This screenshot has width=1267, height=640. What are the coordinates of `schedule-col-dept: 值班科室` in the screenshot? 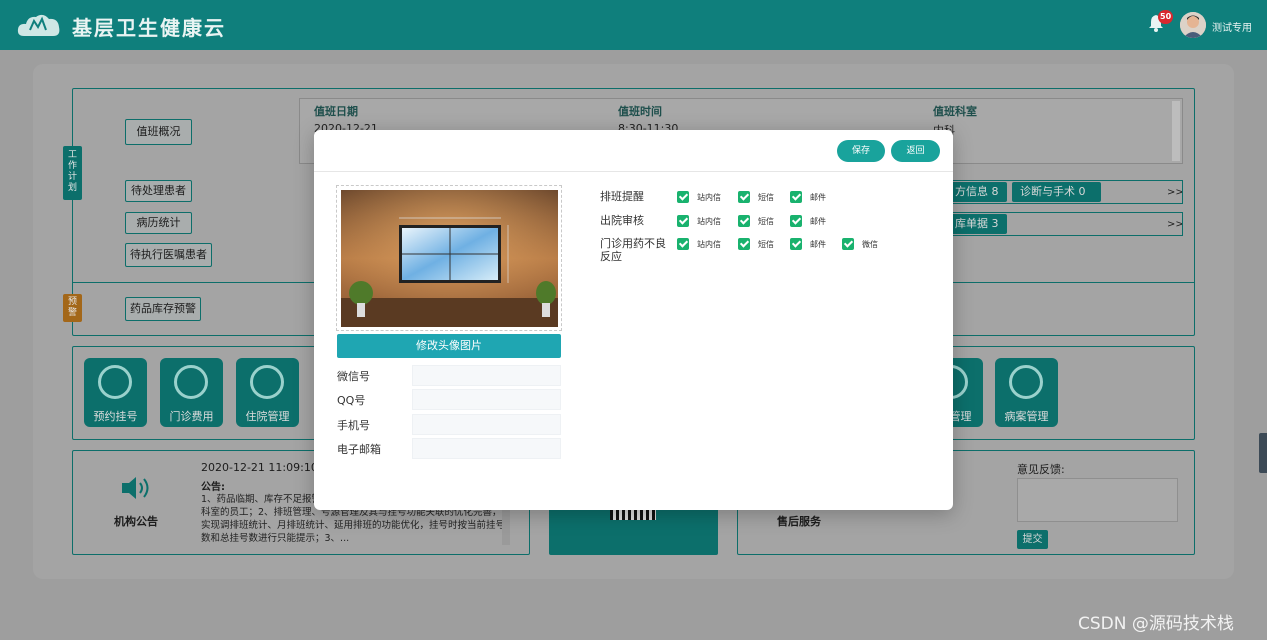 It's located at (955, 111).